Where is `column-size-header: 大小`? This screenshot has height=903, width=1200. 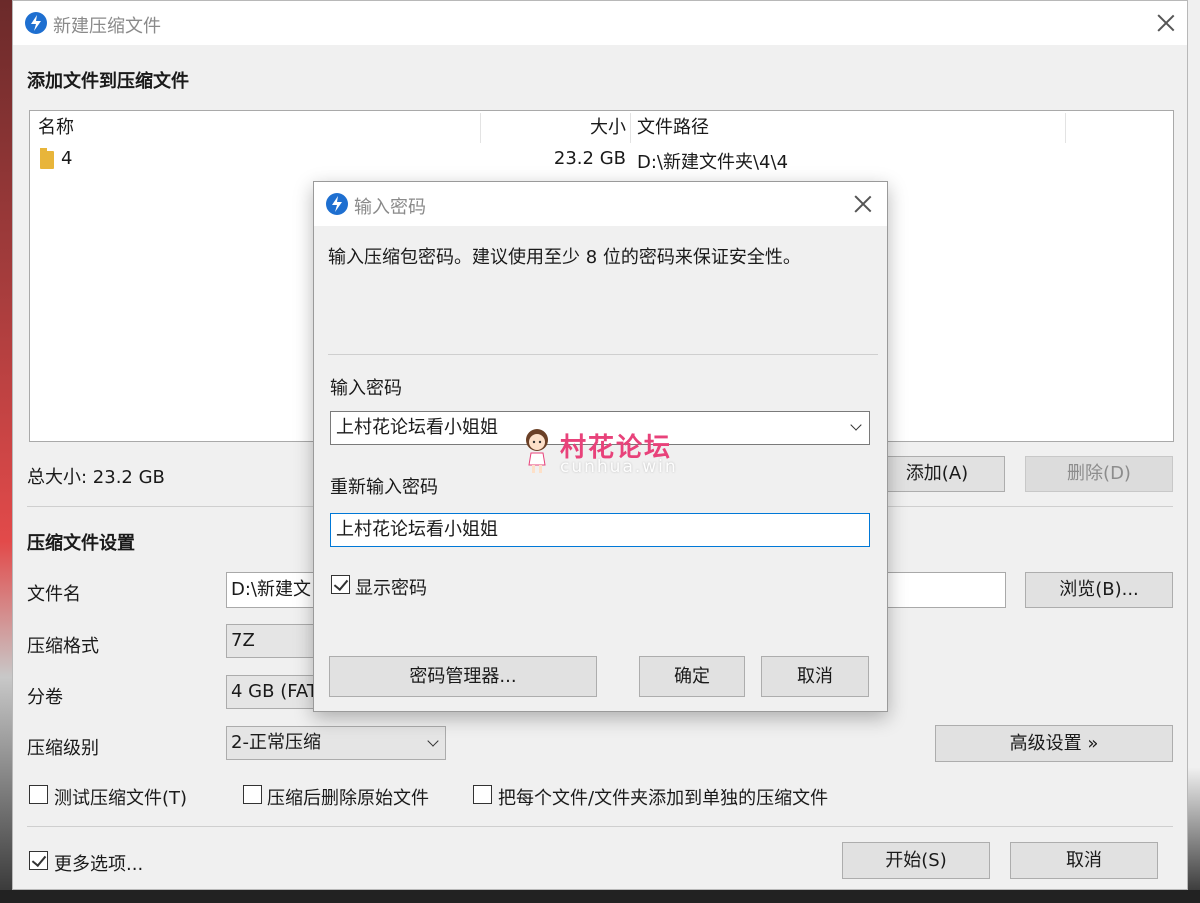
column-size-header: 大小 is located at coordinates (606, 128).